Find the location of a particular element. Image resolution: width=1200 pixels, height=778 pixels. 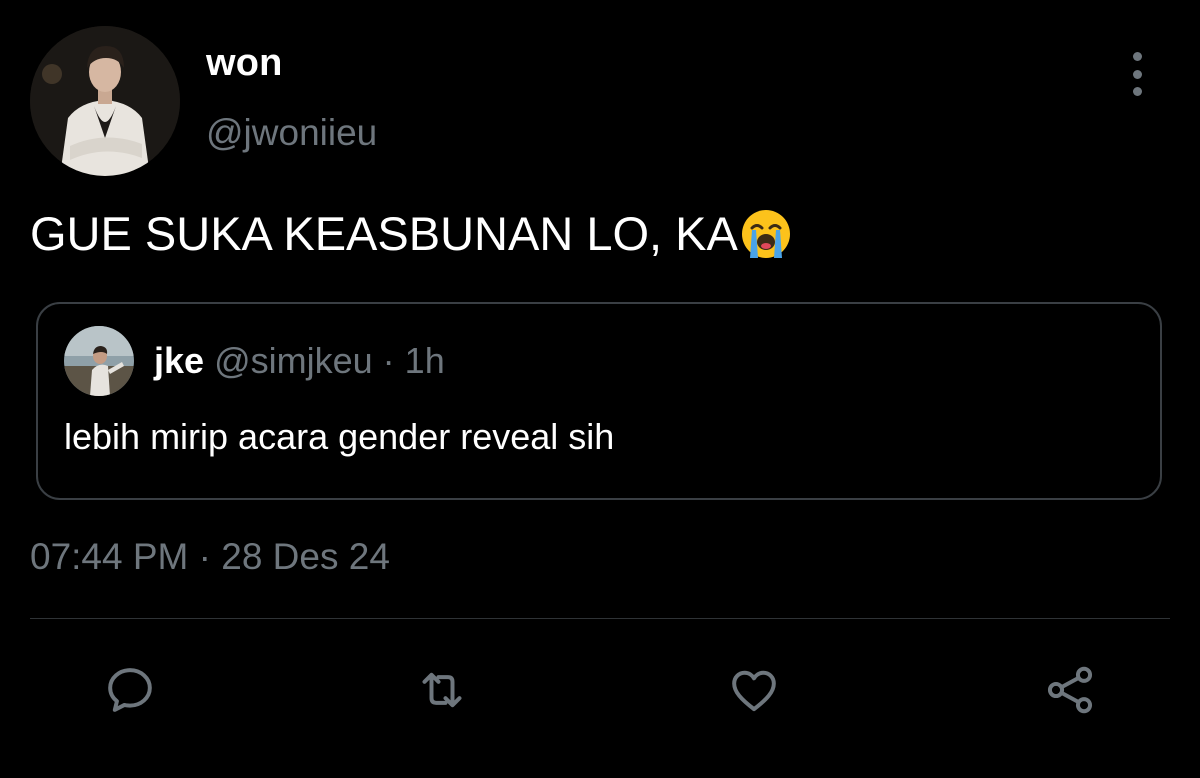

quoted-author-handle: @simjkeu is located at coordinates (293, 360).